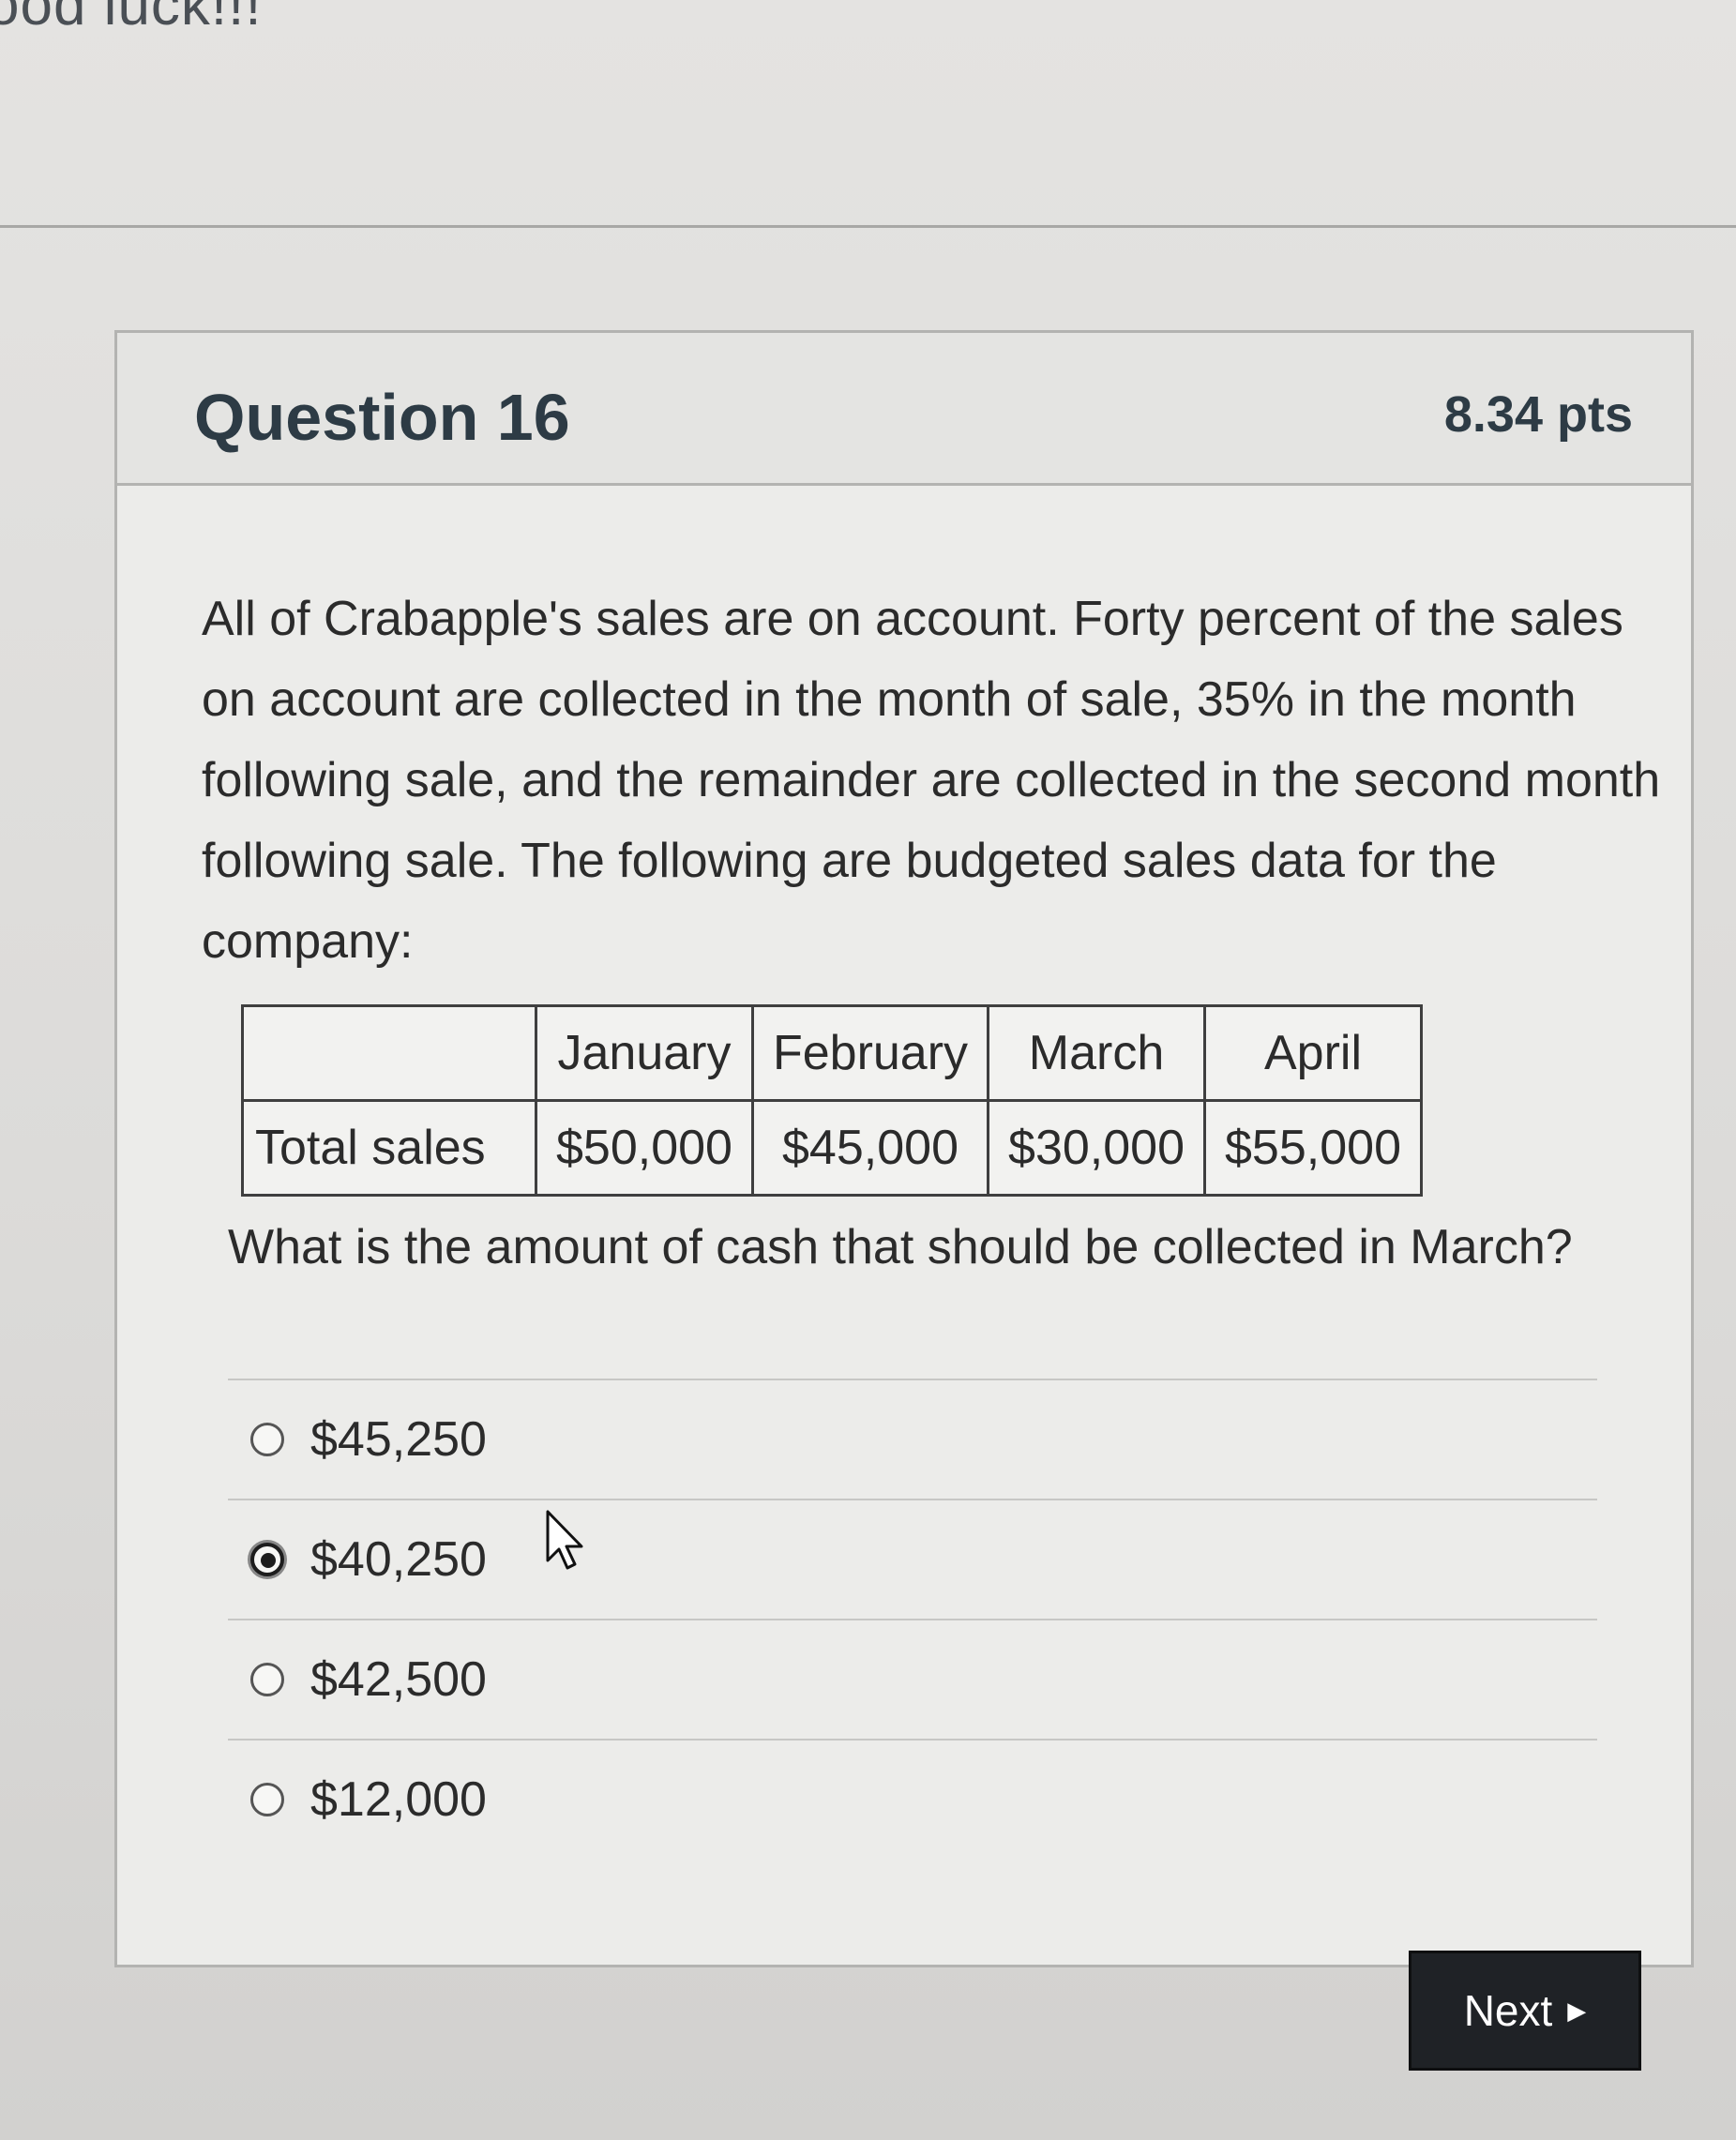 Image resolution: width=1736 pixels, height=2140 pixels. I want to click on table-header-cell: February, so click(870, 1053).